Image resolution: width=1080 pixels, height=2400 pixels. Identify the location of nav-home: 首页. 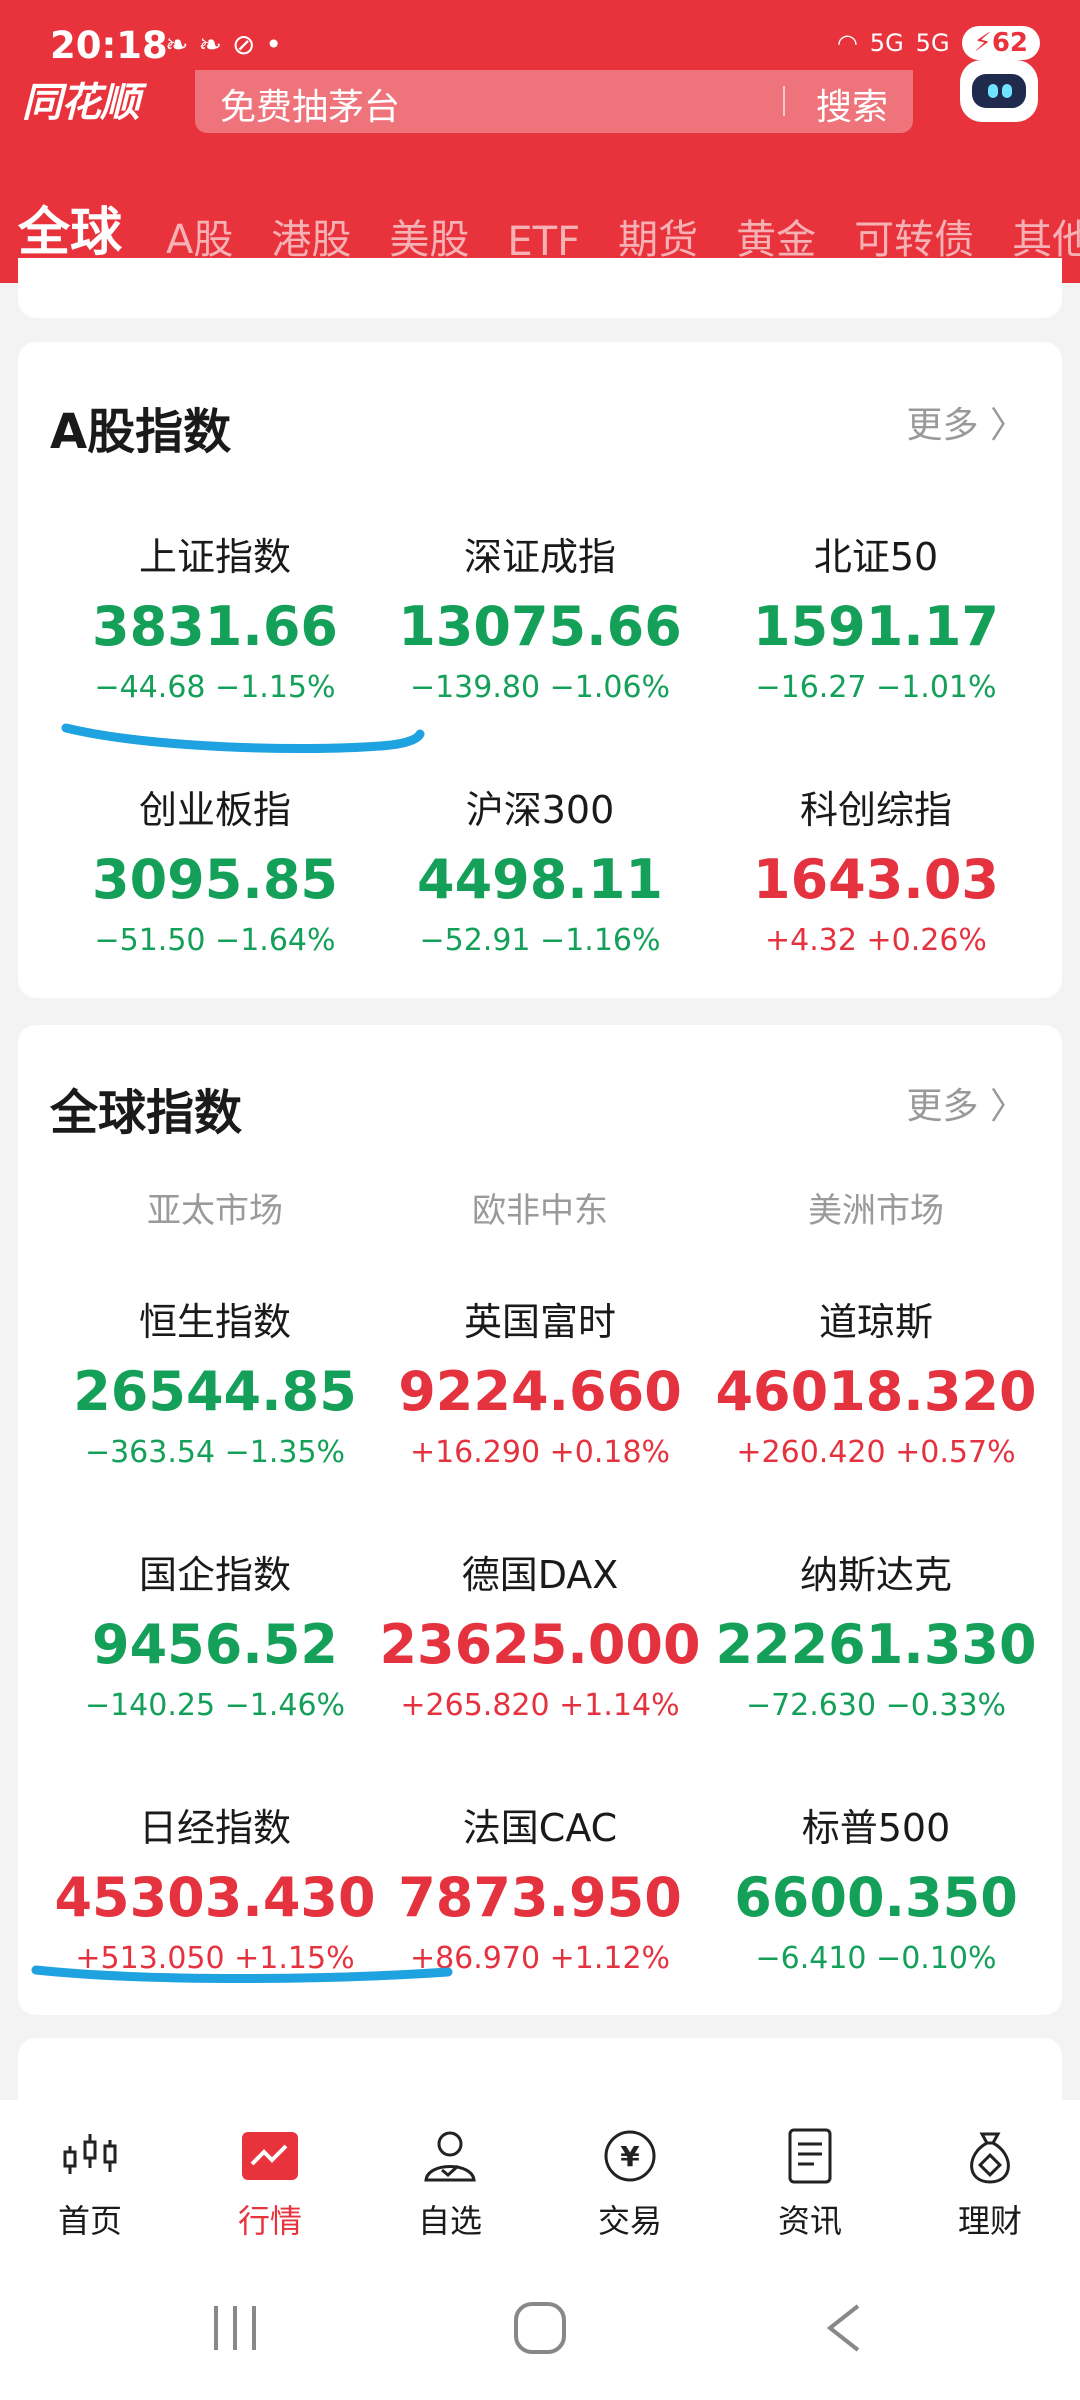
(90, 2180).